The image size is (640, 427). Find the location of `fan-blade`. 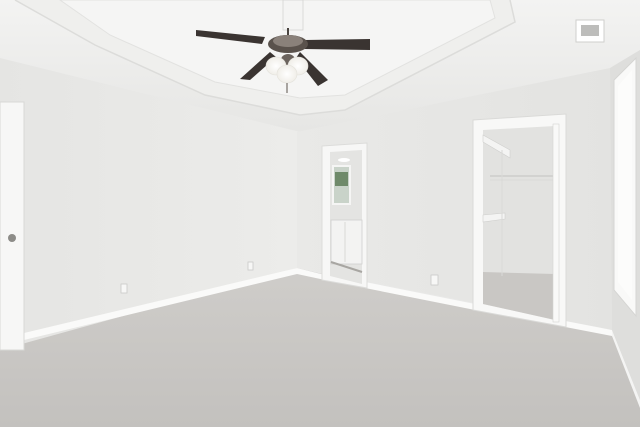

fan-blade is located at coordinates (337, 44).